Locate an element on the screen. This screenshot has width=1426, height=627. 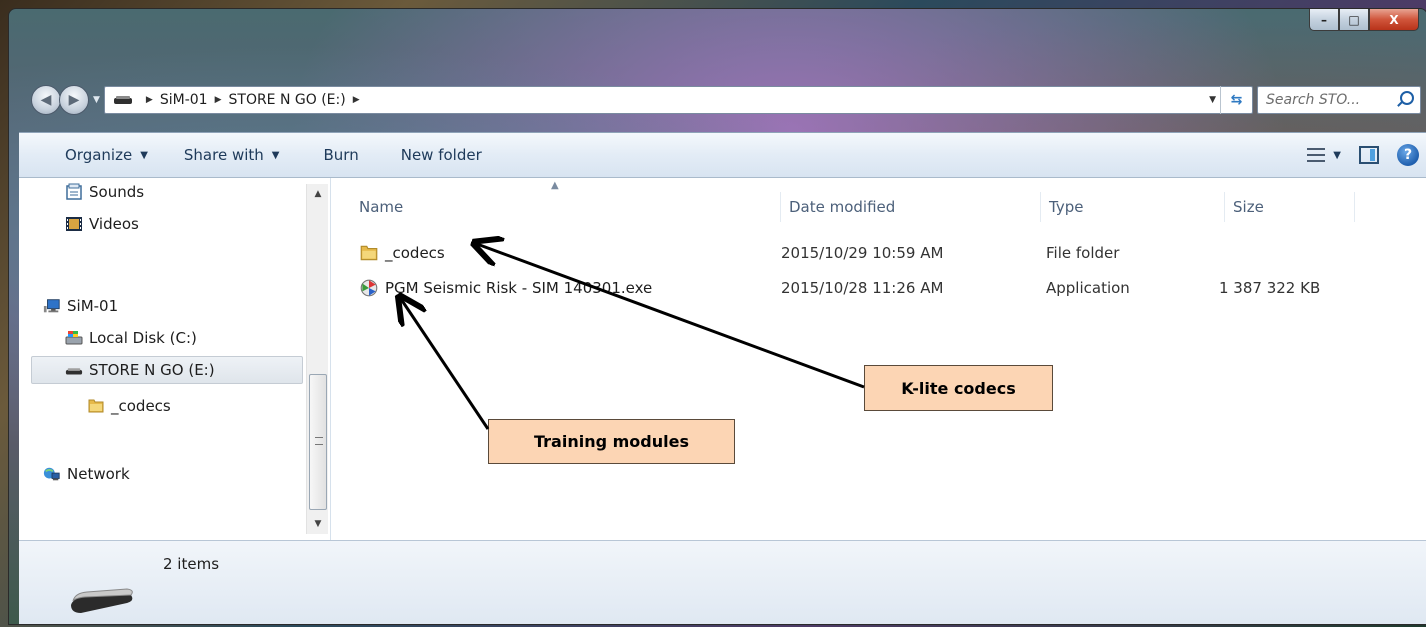
computer-icon is located at coordinates (51, 306).